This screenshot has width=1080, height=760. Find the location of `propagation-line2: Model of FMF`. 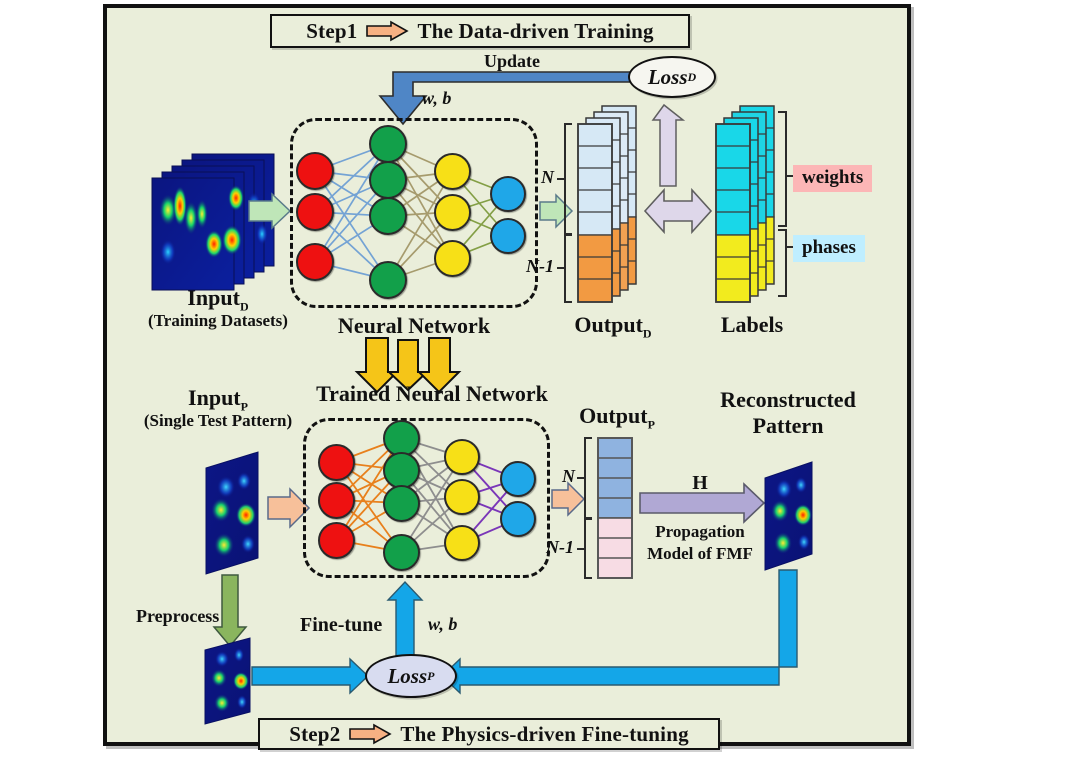

propagation-line2: Model of FMF is located at coordinates (700, 553).